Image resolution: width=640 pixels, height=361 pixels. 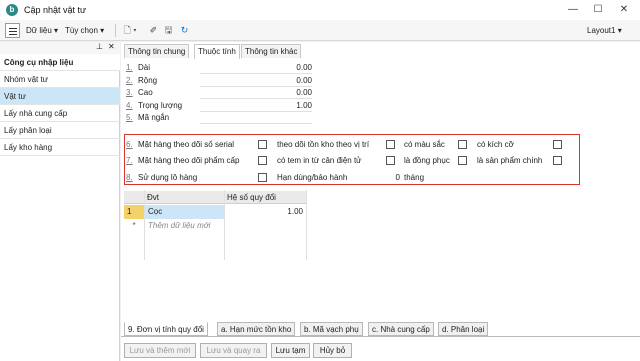 What do you see at coordinates (153, 30) in the screenshot?
I see `clear-icon: ✐` at bounding box center [153, 30].